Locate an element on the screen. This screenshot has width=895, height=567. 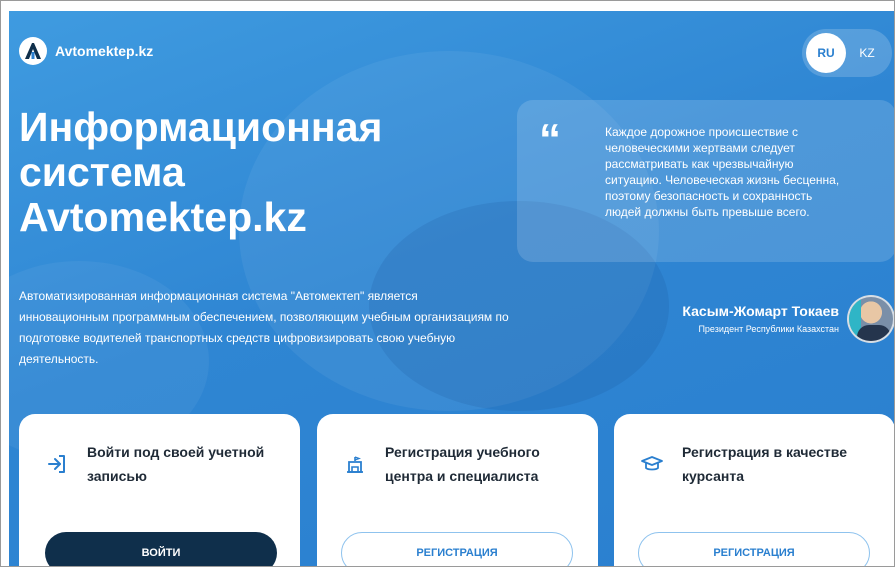
quote-icon: “ is located at coordinates (550, 139).